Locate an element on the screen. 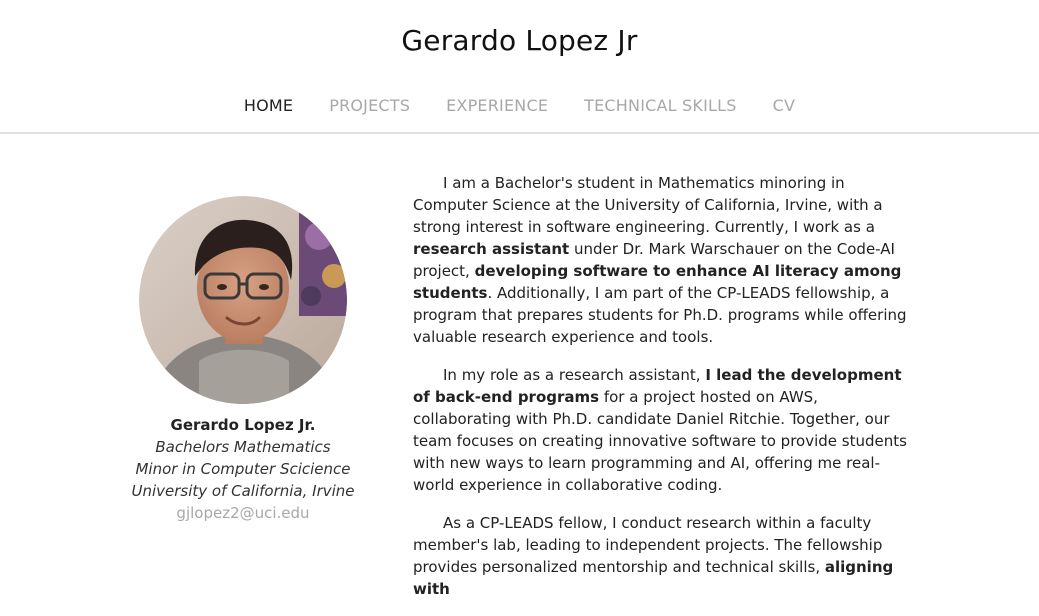 Image resolution: width=1039 pixels, height=616 pixels. nav-item-projects: PROJECTS is located at coordinates (369, 105).